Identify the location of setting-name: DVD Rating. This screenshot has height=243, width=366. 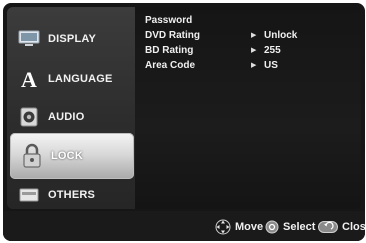
(172, 35).